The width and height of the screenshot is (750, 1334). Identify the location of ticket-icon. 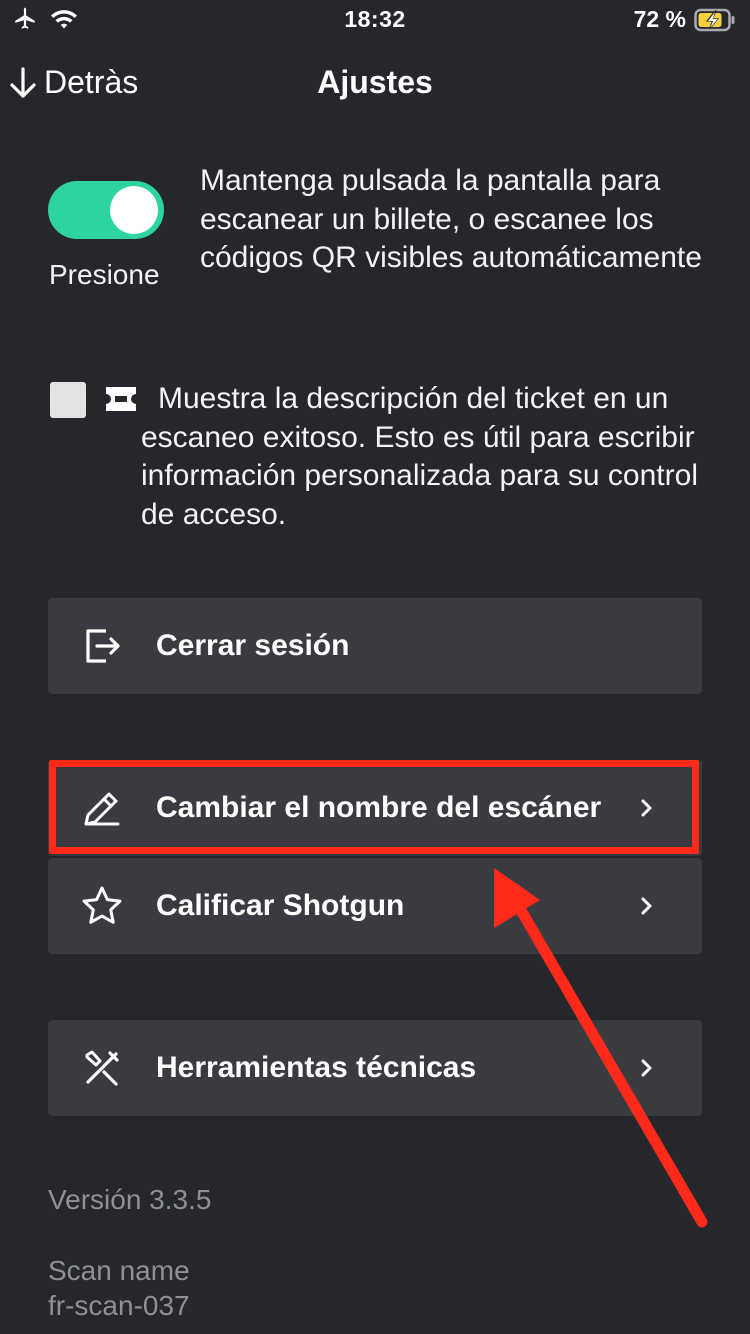
(121, 399).